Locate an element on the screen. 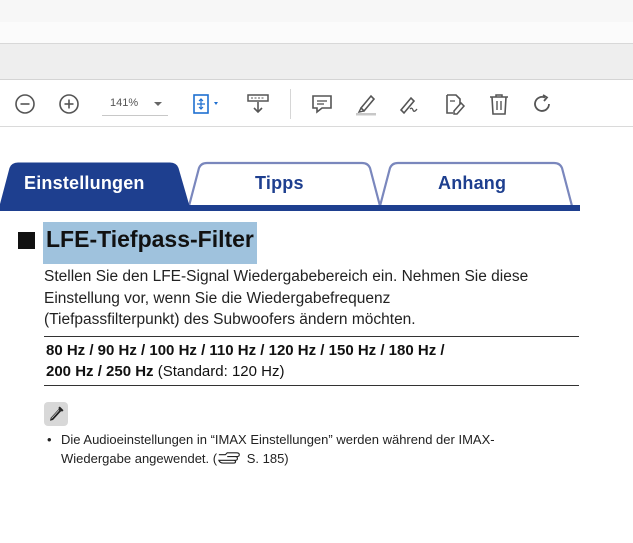 Image resolution: width=633 pixels, height=543 pixels. page-title: LFE-Tiefpass-Filter is located at coordinates (150, 243).